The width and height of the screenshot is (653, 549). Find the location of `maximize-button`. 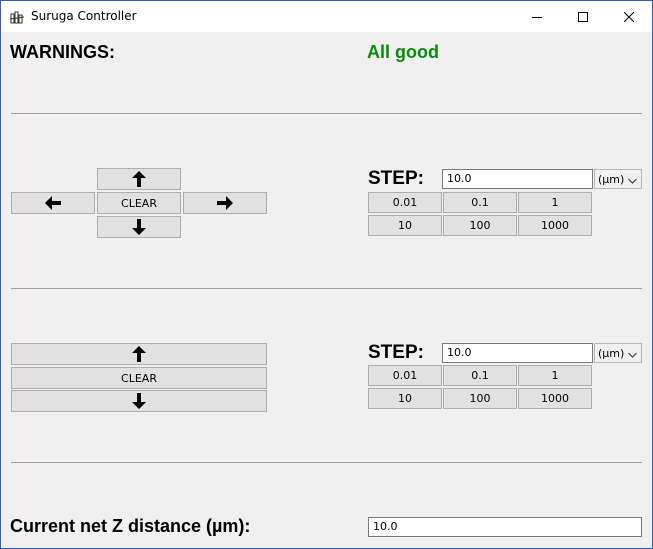

maximize-button is located at coordinates (583, 16).